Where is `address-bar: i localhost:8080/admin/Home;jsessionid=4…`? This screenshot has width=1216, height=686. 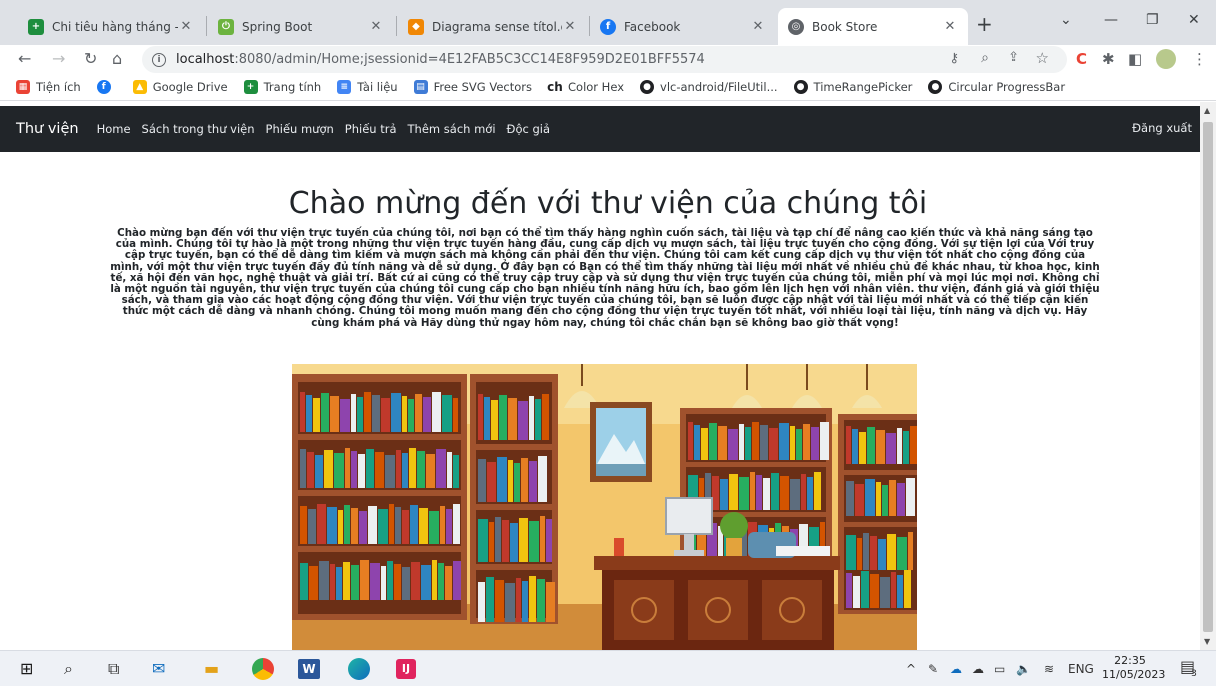
address-bar: i localhost:8080/admin/Home;jsessionid=4… is located at coordinates (604, 59).